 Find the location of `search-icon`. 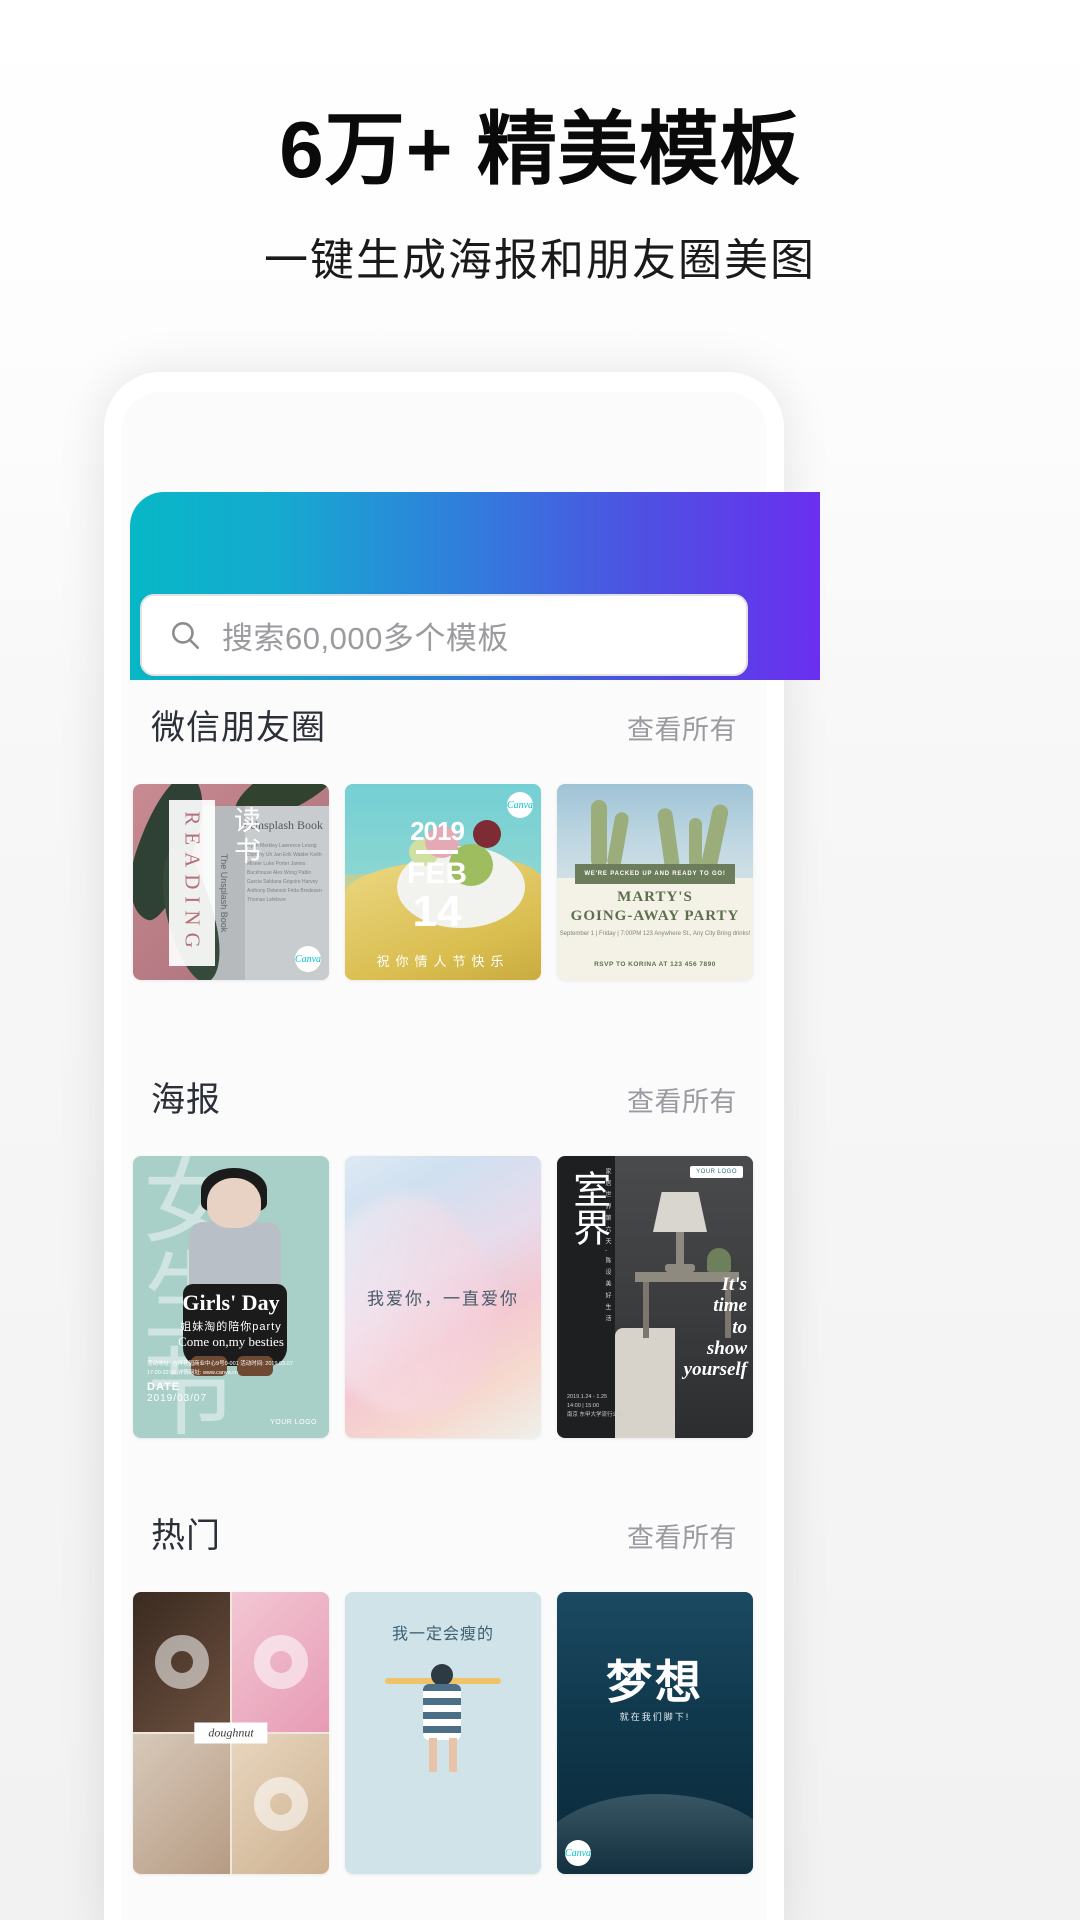

search-icon is located at coordinates (185, 635).